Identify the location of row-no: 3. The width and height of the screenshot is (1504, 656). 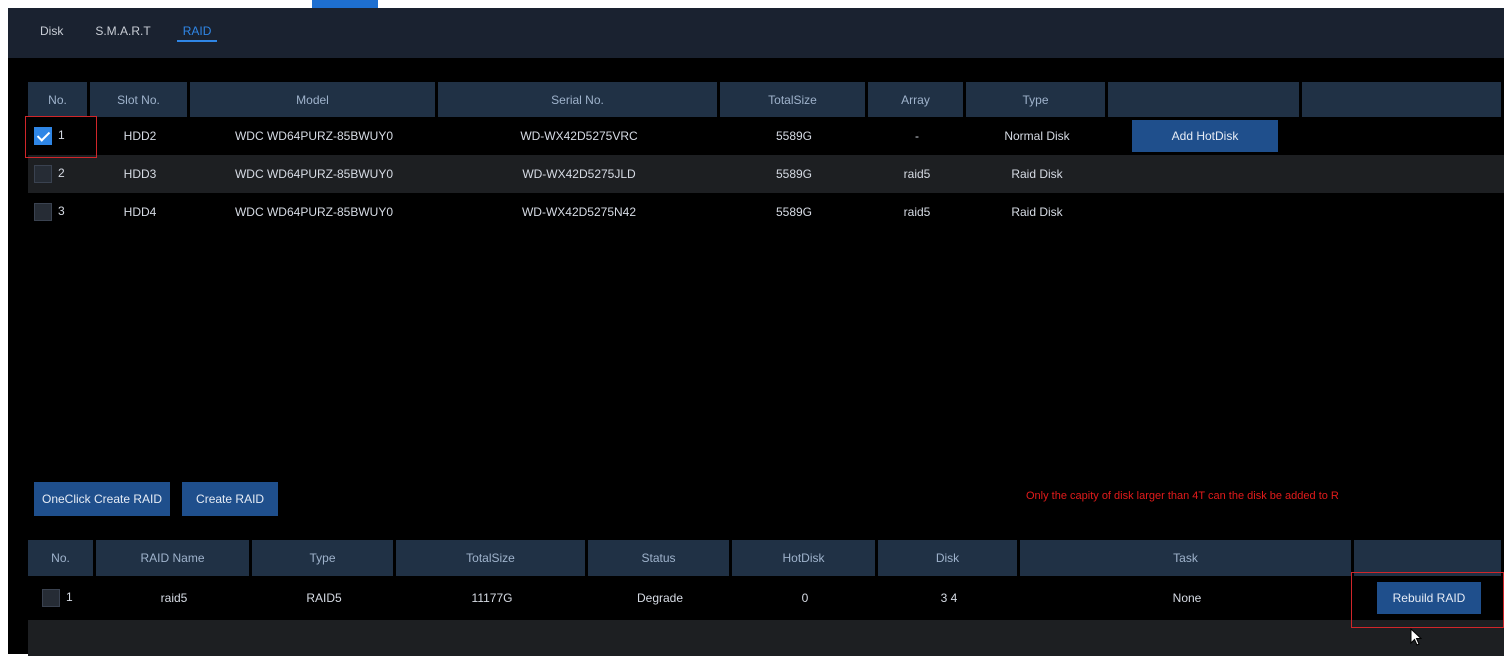
(61, 211).